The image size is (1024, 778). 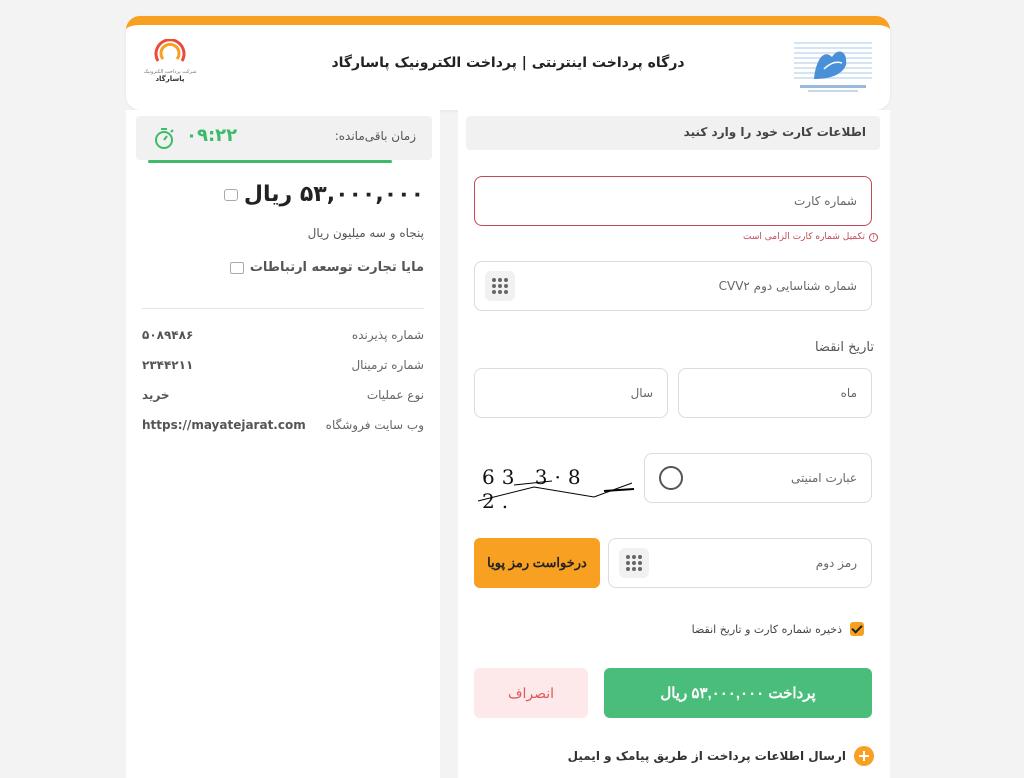 What do you see at coordinates (740, 563) in the screenshot?
I see `second-pin-field: رمز دوم` at bounding box center [740, 563].